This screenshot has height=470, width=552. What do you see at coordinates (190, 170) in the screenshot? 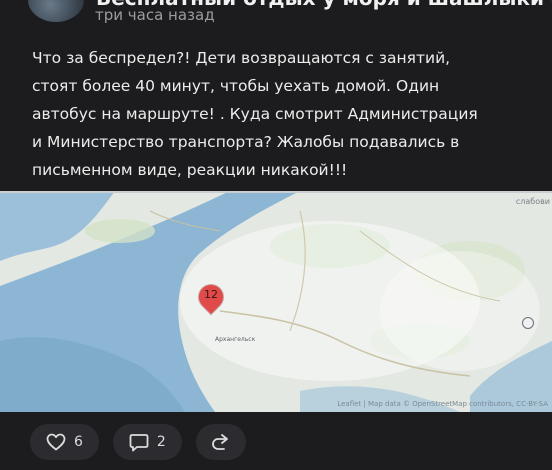
I see `post-text-line: письменном виде, реакции никакой!!!` at bounding box center [190, 170].